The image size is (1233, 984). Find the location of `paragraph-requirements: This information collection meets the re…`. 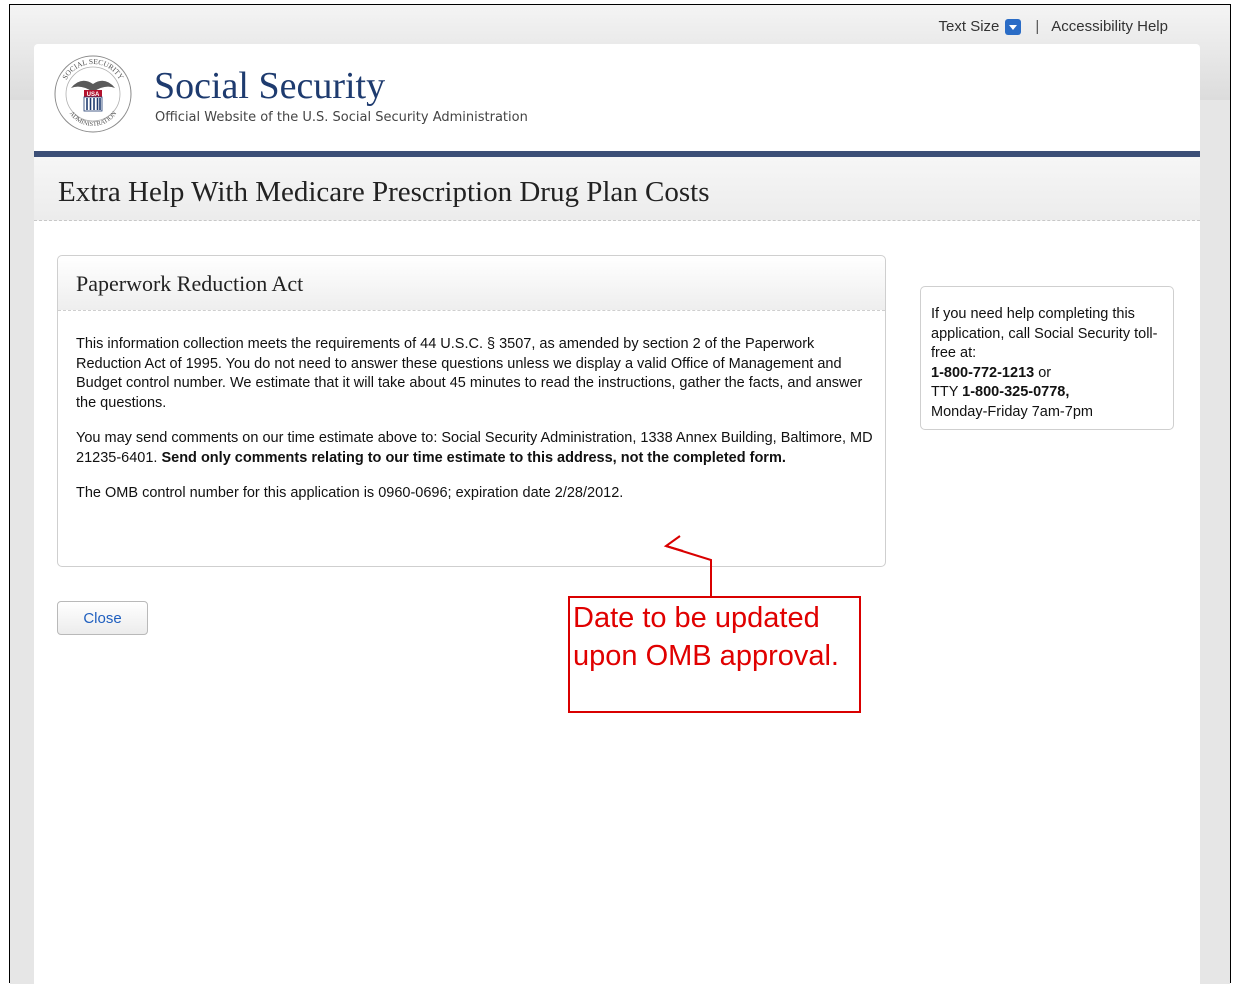

paragraph-requirements: This information collection meets the re… is located at coordinates (469, 373).